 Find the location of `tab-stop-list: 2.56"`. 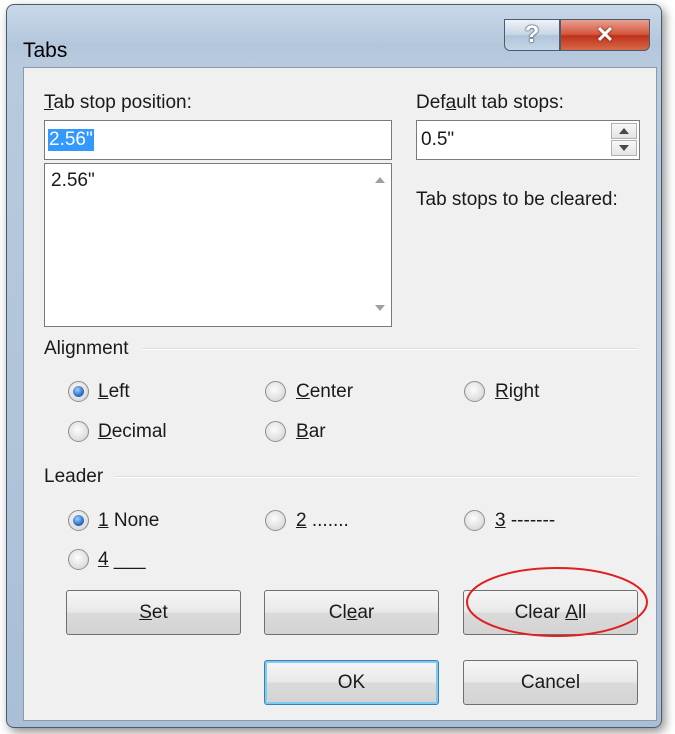

tab-stop-list: 2.56" is located at coordinates (218, 245).